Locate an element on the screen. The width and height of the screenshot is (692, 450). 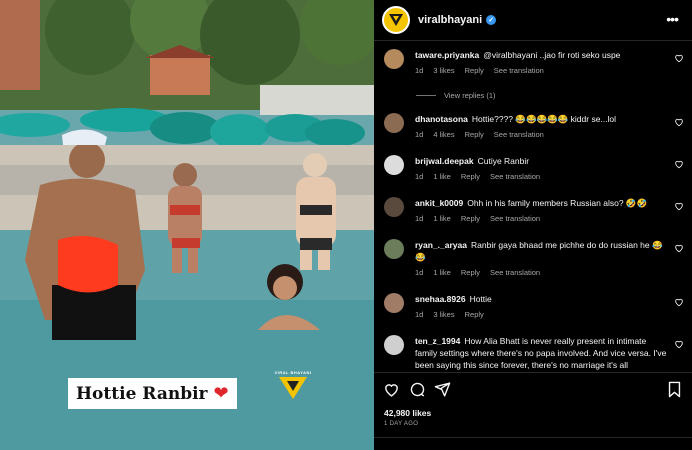
more-options-icon: ••• is located at coordinates (672, 19).